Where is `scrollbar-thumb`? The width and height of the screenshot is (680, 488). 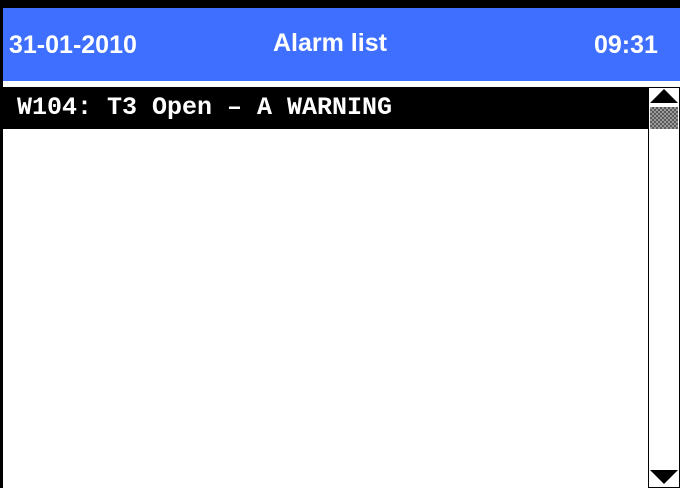
scrollbar-thumb is located at coordinates (664, 118).